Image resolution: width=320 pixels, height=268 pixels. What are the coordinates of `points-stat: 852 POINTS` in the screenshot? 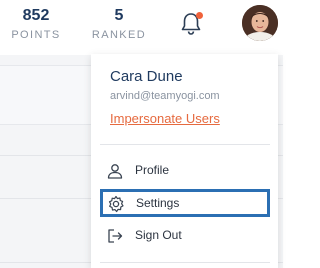 It's located at (36, 24).